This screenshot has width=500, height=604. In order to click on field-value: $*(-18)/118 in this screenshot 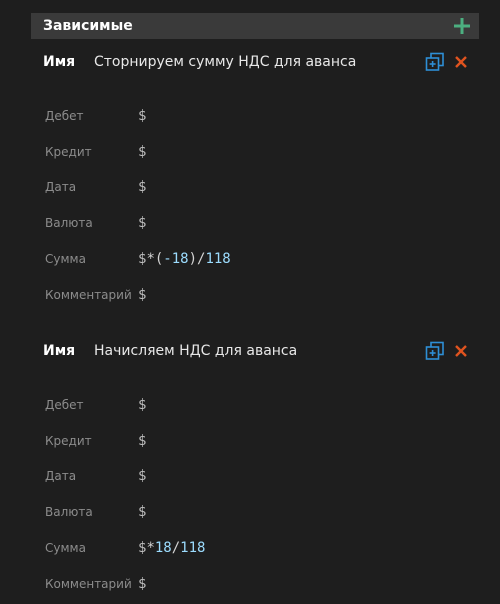, I will do `click(184, 259)`.